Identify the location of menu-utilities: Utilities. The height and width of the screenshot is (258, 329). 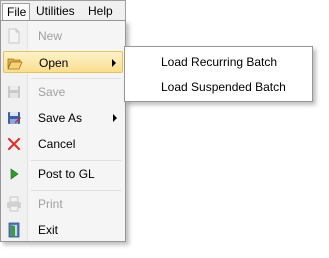
(57, 11).